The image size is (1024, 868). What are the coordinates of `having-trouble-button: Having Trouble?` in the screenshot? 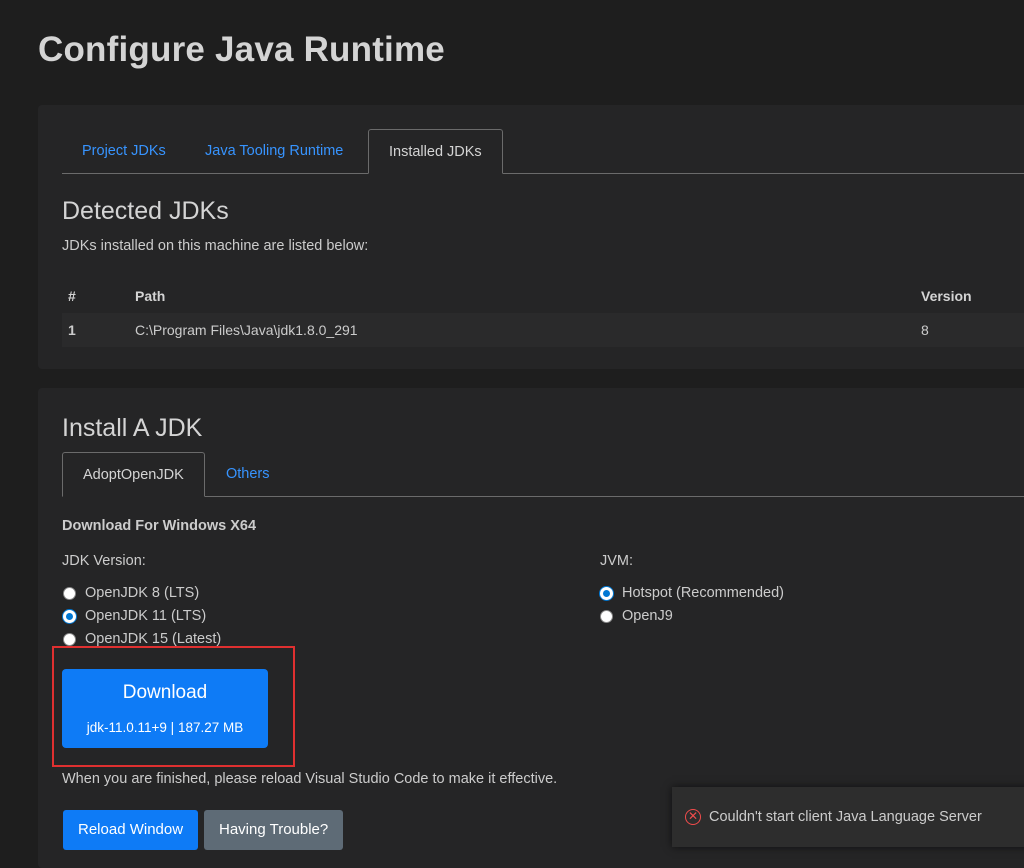 It's located at (274, 830).